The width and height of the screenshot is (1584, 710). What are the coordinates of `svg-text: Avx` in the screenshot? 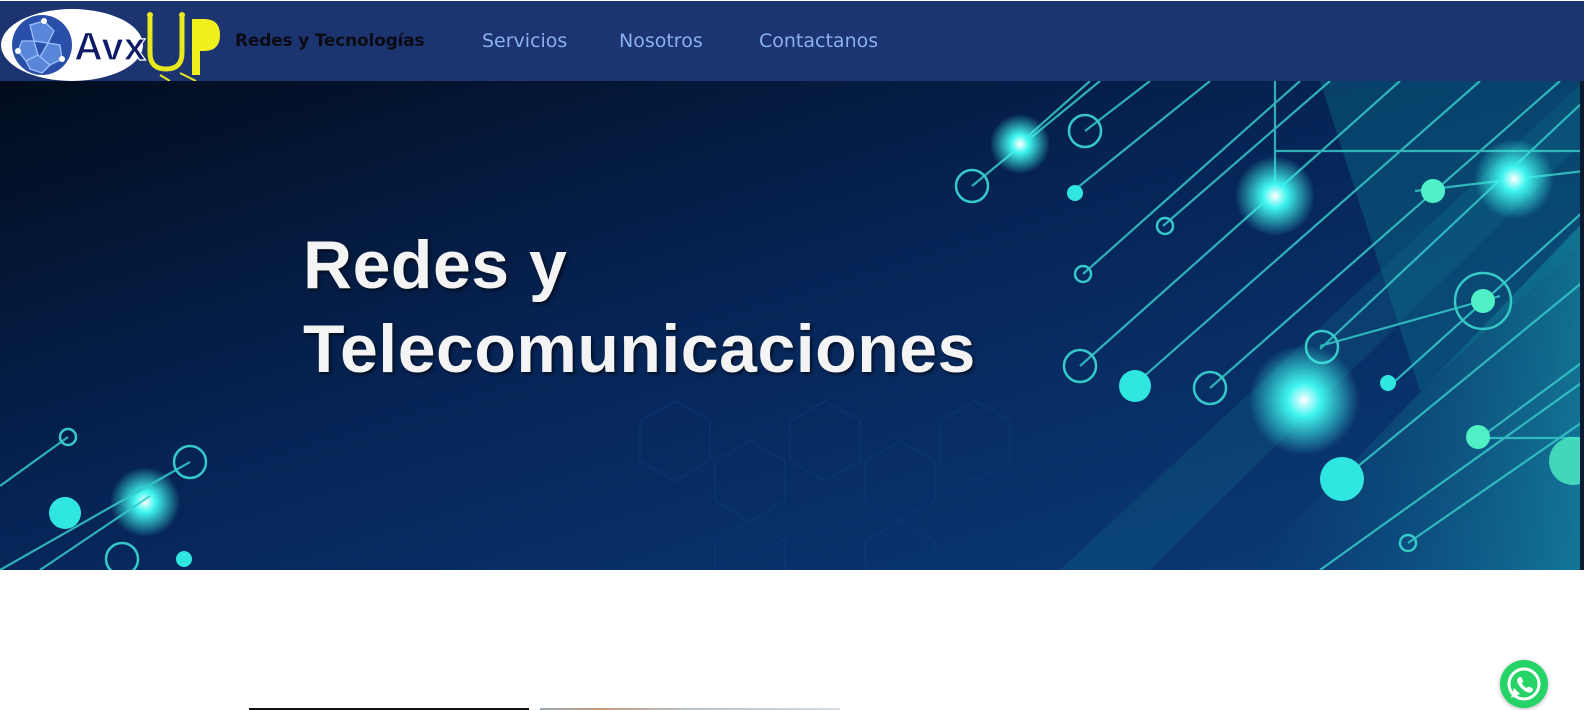 It's located at (110, 47).